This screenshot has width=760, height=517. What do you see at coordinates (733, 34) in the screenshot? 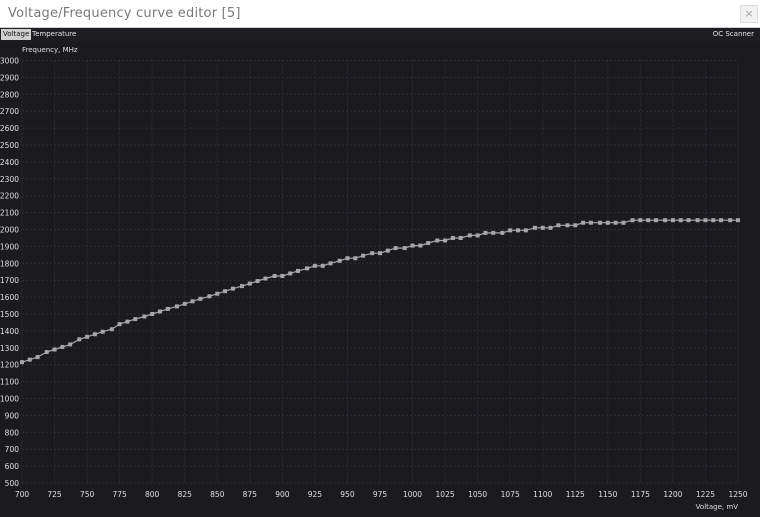
I see `oc-scanner-button: OC Scanner` at bounding box center [733, 34].